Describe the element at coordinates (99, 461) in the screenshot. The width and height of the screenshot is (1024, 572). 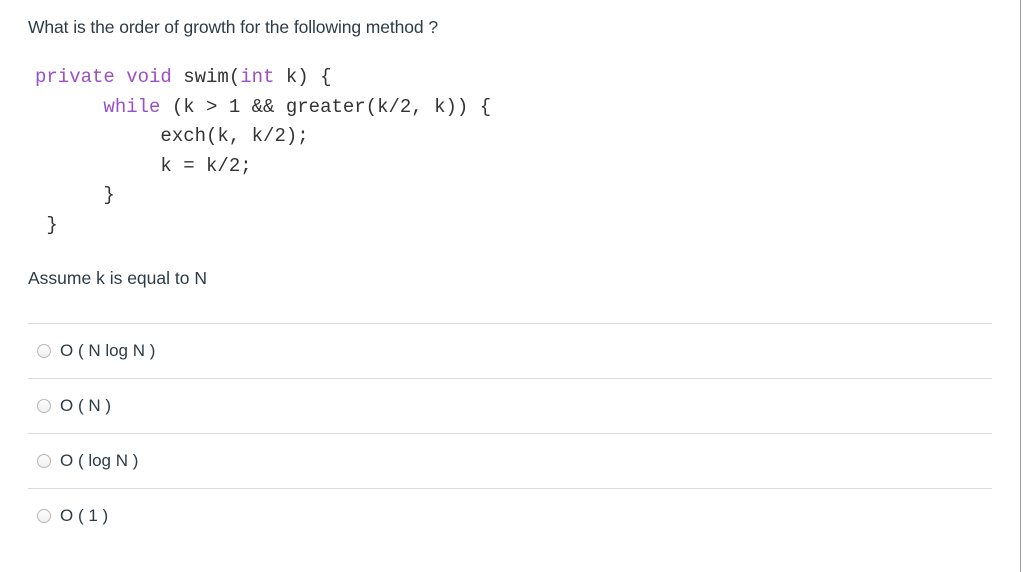
I see `answer-label: O ( log N )` at that location.